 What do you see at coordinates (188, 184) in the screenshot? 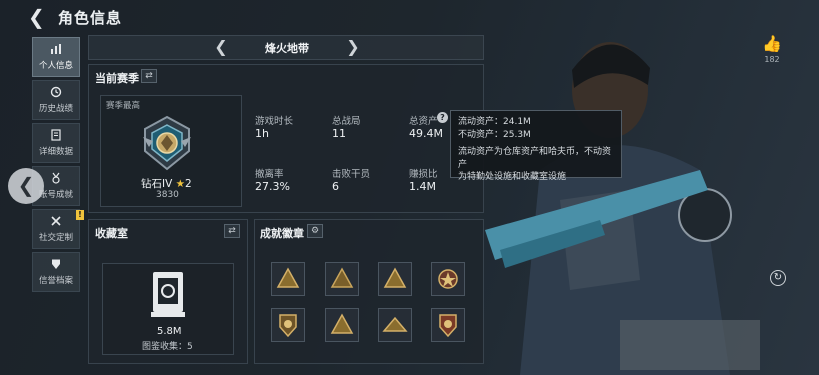
I see `rank-stars: 2` at bounding box center [188, 184].